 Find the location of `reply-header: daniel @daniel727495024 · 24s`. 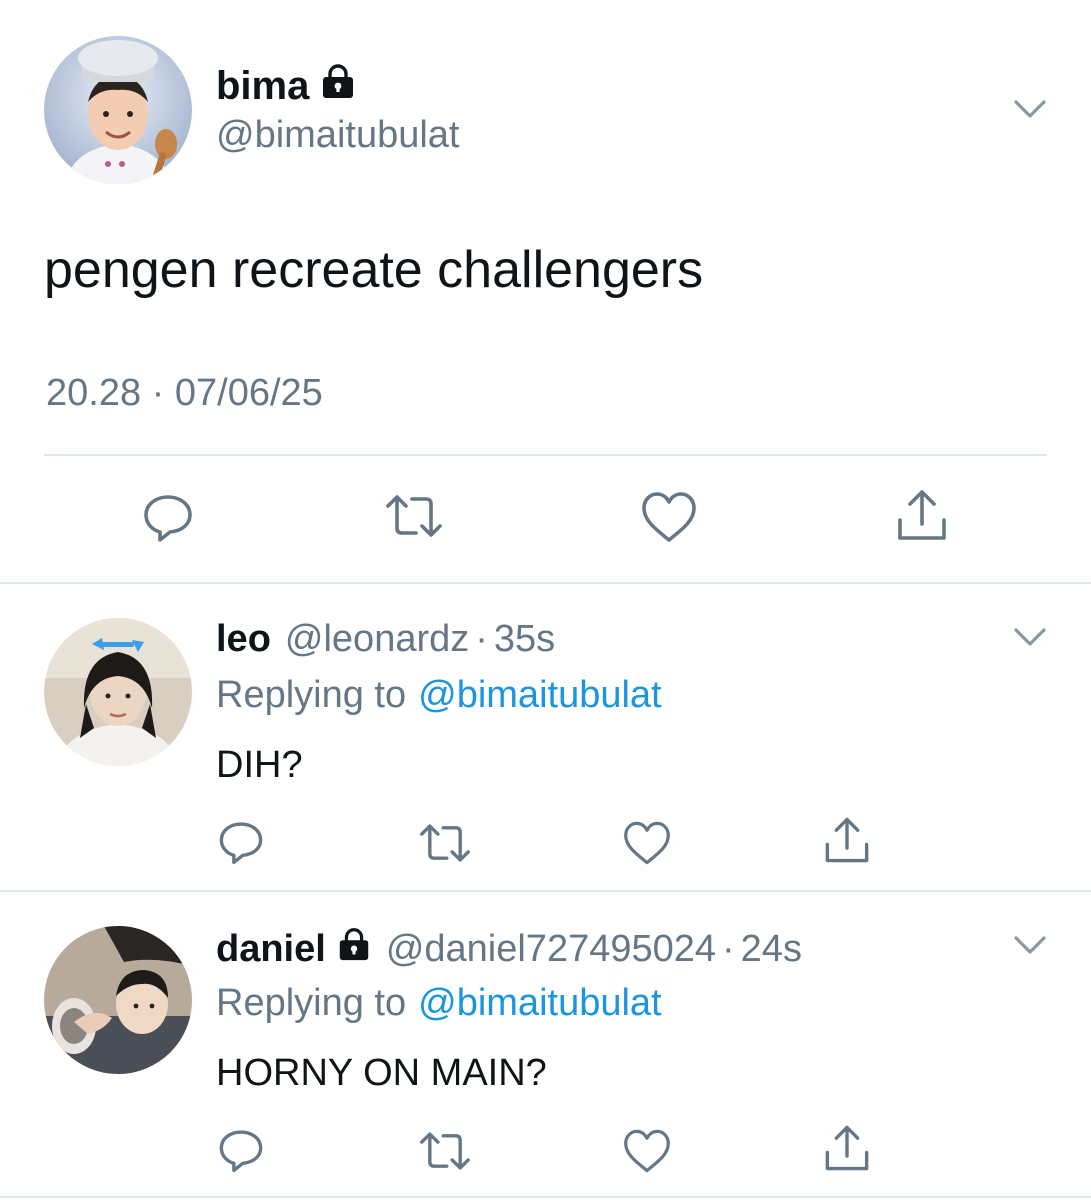

reply-header: daniel @daniel727495024 · 24s is located at coordinates (509, 949).